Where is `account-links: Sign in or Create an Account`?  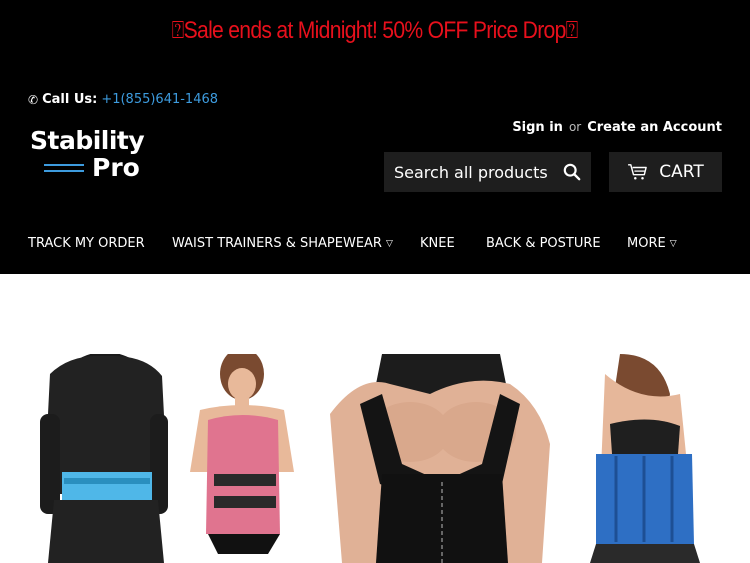
account-links: Sign in or Create an Account is located at coordinates (617, 127).